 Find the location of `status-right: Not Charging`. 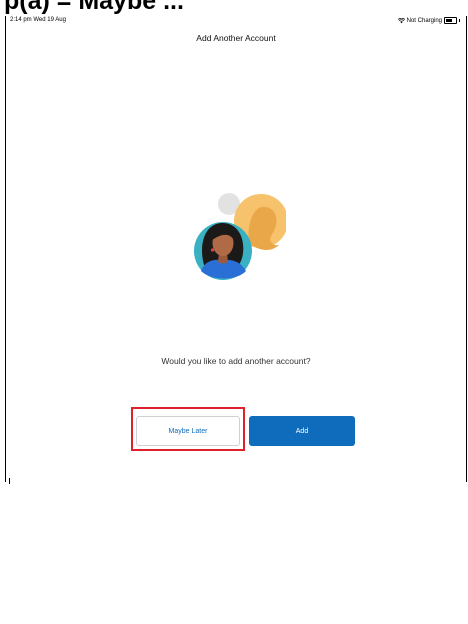

status-right: Not Charging is located at coordinates (428, 20).